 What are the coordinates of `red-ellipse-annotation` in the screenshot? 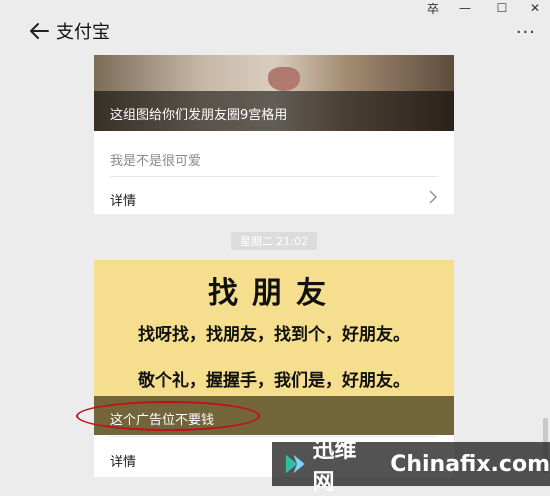 It's located at (168, 416).